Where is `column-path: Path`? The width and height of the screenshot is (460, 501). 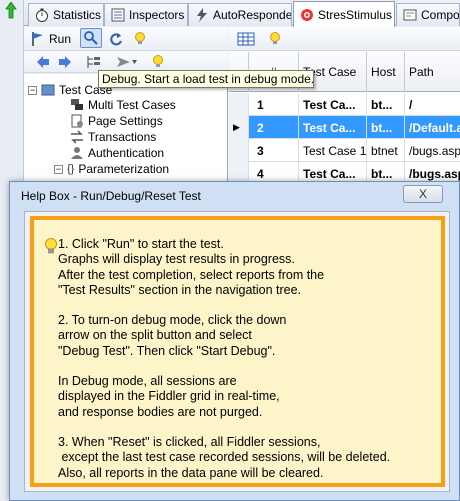 column-path: Path is located at coordinates (432, 72).